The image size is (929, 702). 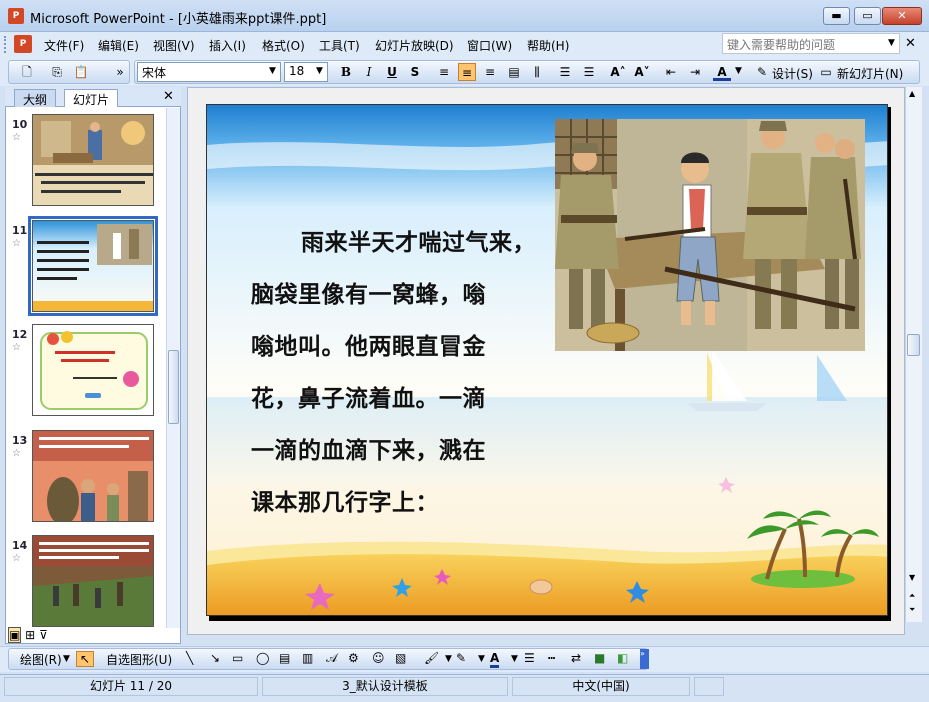 I want to click on bullets-icon: ☰, so click(x=589, y=72).